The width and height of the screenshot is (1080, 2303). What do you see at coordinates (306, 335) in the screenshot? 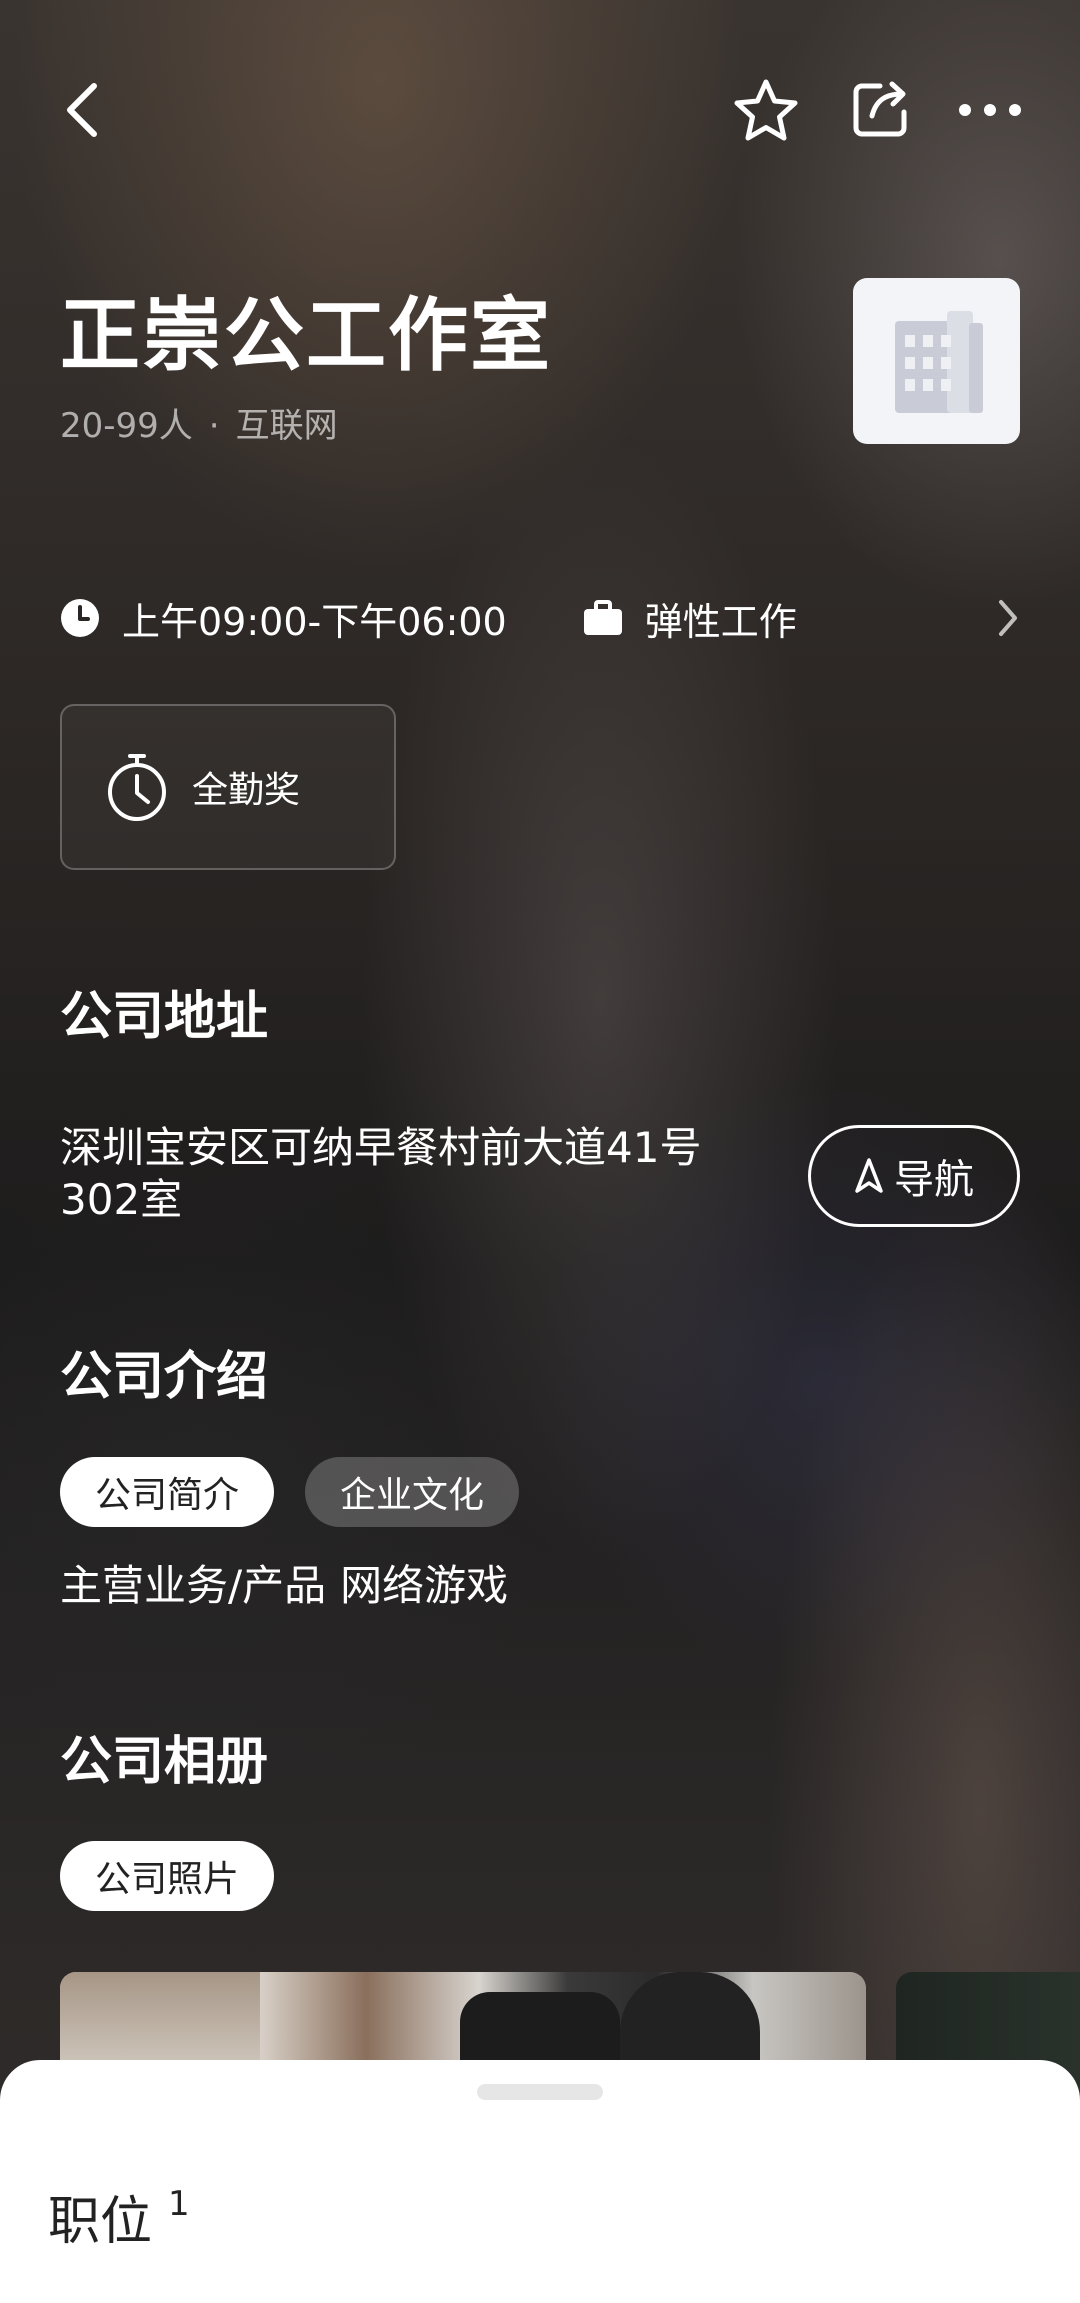
I see `company-name: 正崇公工作室` at bounding box center [306, 335].